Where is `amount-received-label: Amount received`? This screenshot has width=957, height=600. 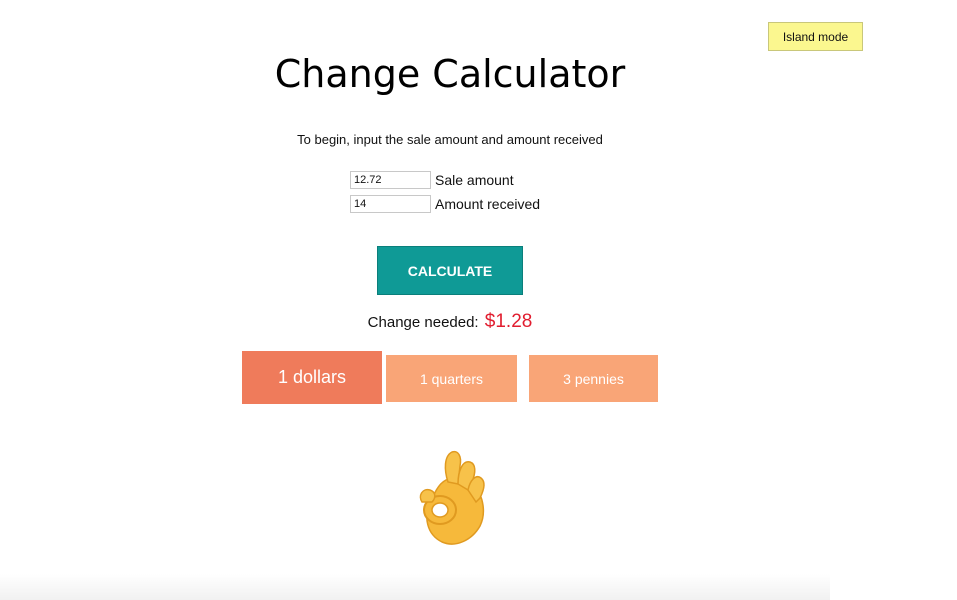
amount-received-label: Amount received is located at coordinates (488, 204).